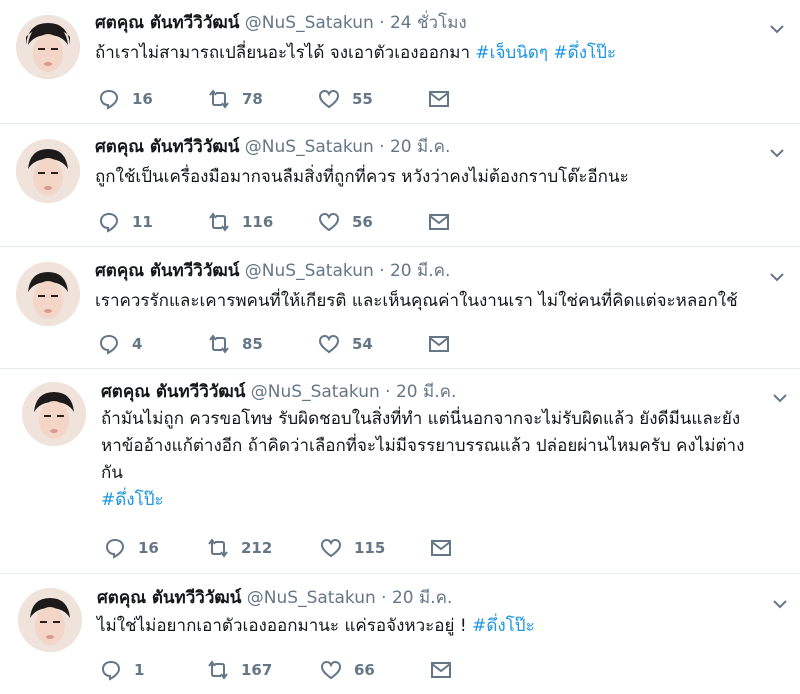  What do you see at coordinates (239, 670) in the screenshot?
I see `retweet-button: 167` at bounding box center [239, 670].